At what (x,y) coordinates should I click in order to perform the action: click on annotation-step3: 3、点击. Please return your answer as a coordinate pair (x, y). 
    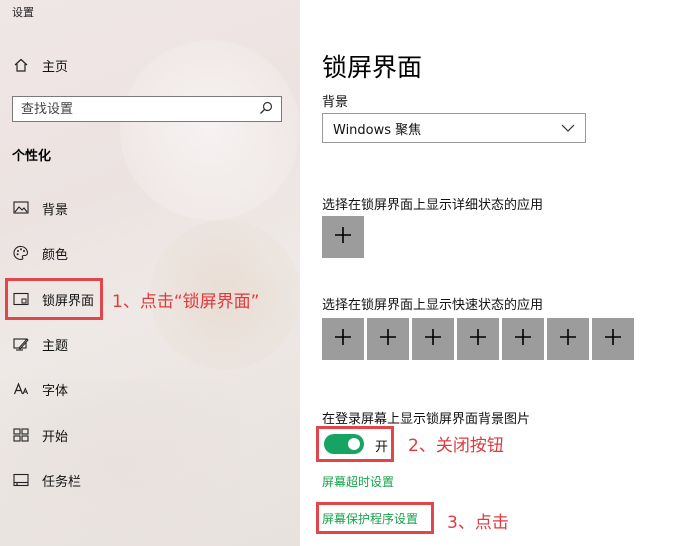
    Looking at the image, I should click on (478, 523).